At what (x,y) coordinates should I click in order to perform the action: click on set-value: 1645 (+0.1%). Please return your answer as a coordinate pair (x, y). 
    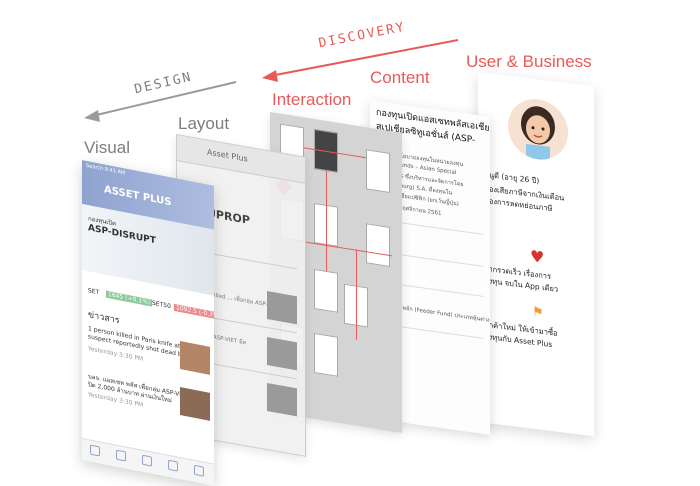
    Looking at the image, I should click on (129, 298).